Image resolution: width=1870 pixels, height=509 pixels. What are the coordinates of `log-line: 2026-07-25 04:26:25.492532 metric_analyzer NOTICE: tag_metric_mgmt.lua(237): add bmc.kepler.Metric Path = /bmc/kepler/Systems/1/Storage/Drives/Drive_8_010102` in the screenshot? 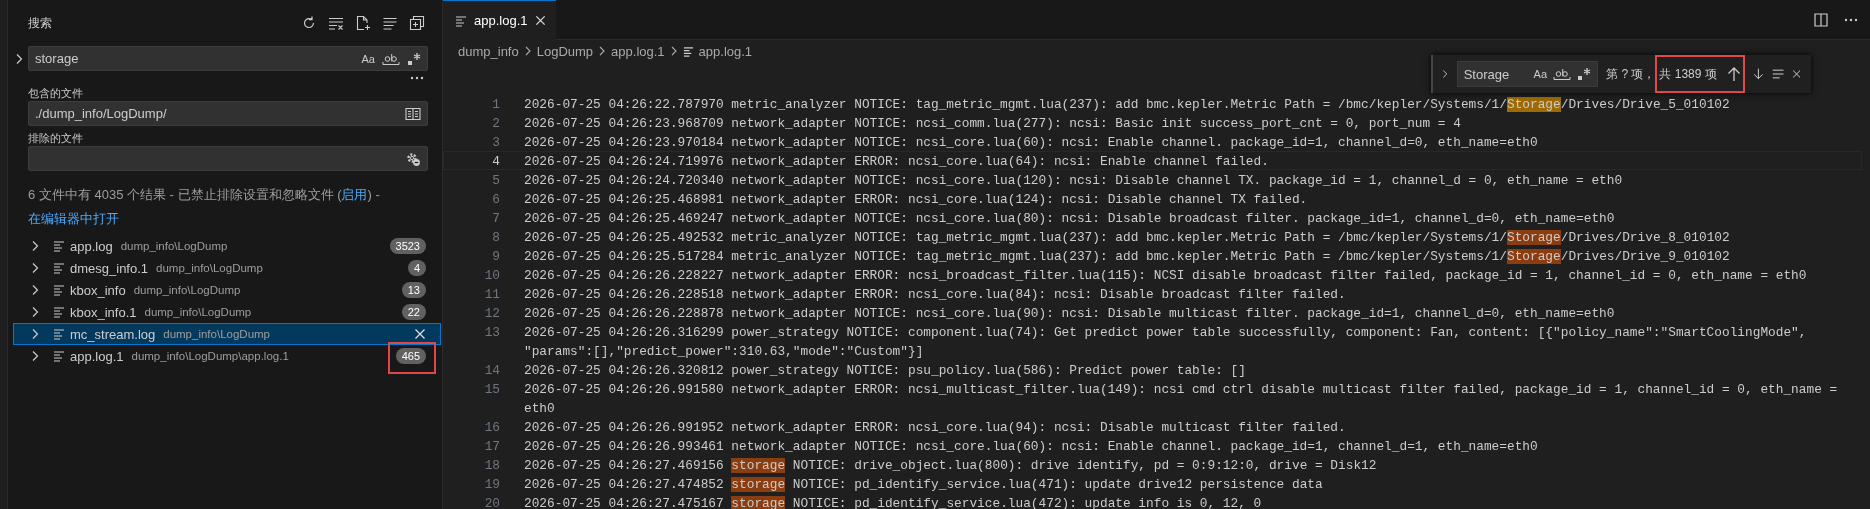 It's located at (1127, 237).